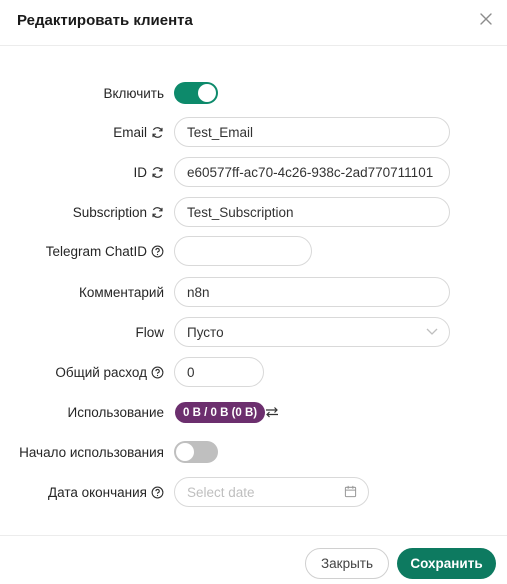 This screenshot has width=507, height=584. What do you see at coordinates (105, 20) in the screenshot?
I see `dialog-title: Редактировать клиента` at bounding box center [105, 20].